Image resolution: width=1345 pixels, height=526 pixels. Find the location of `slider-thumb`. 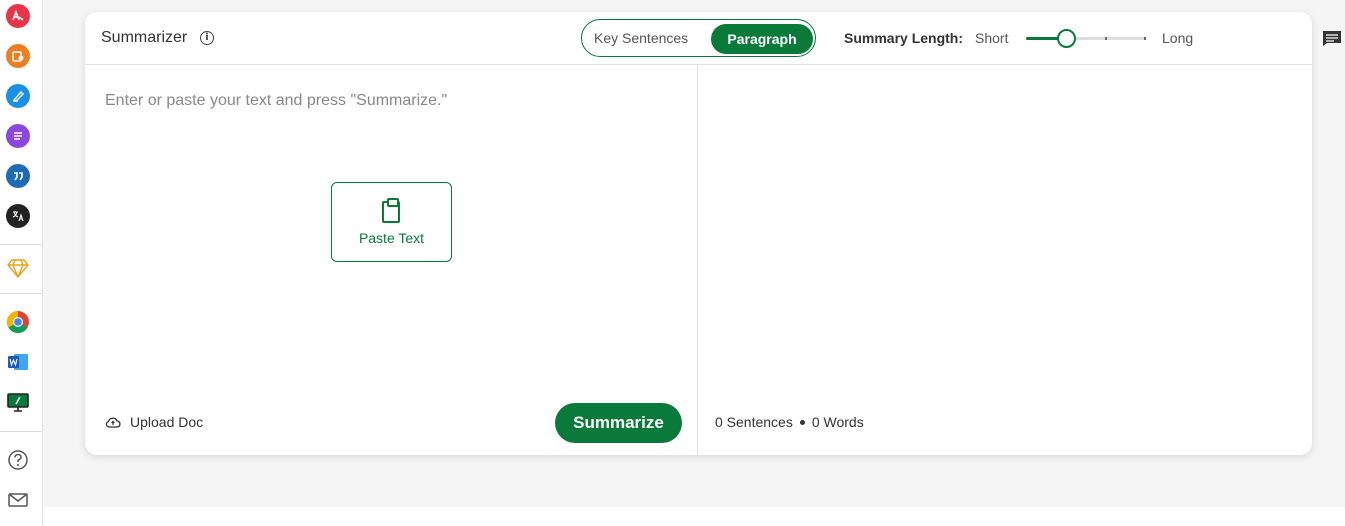

slider-thumb is located at coordinates (1066, 38).